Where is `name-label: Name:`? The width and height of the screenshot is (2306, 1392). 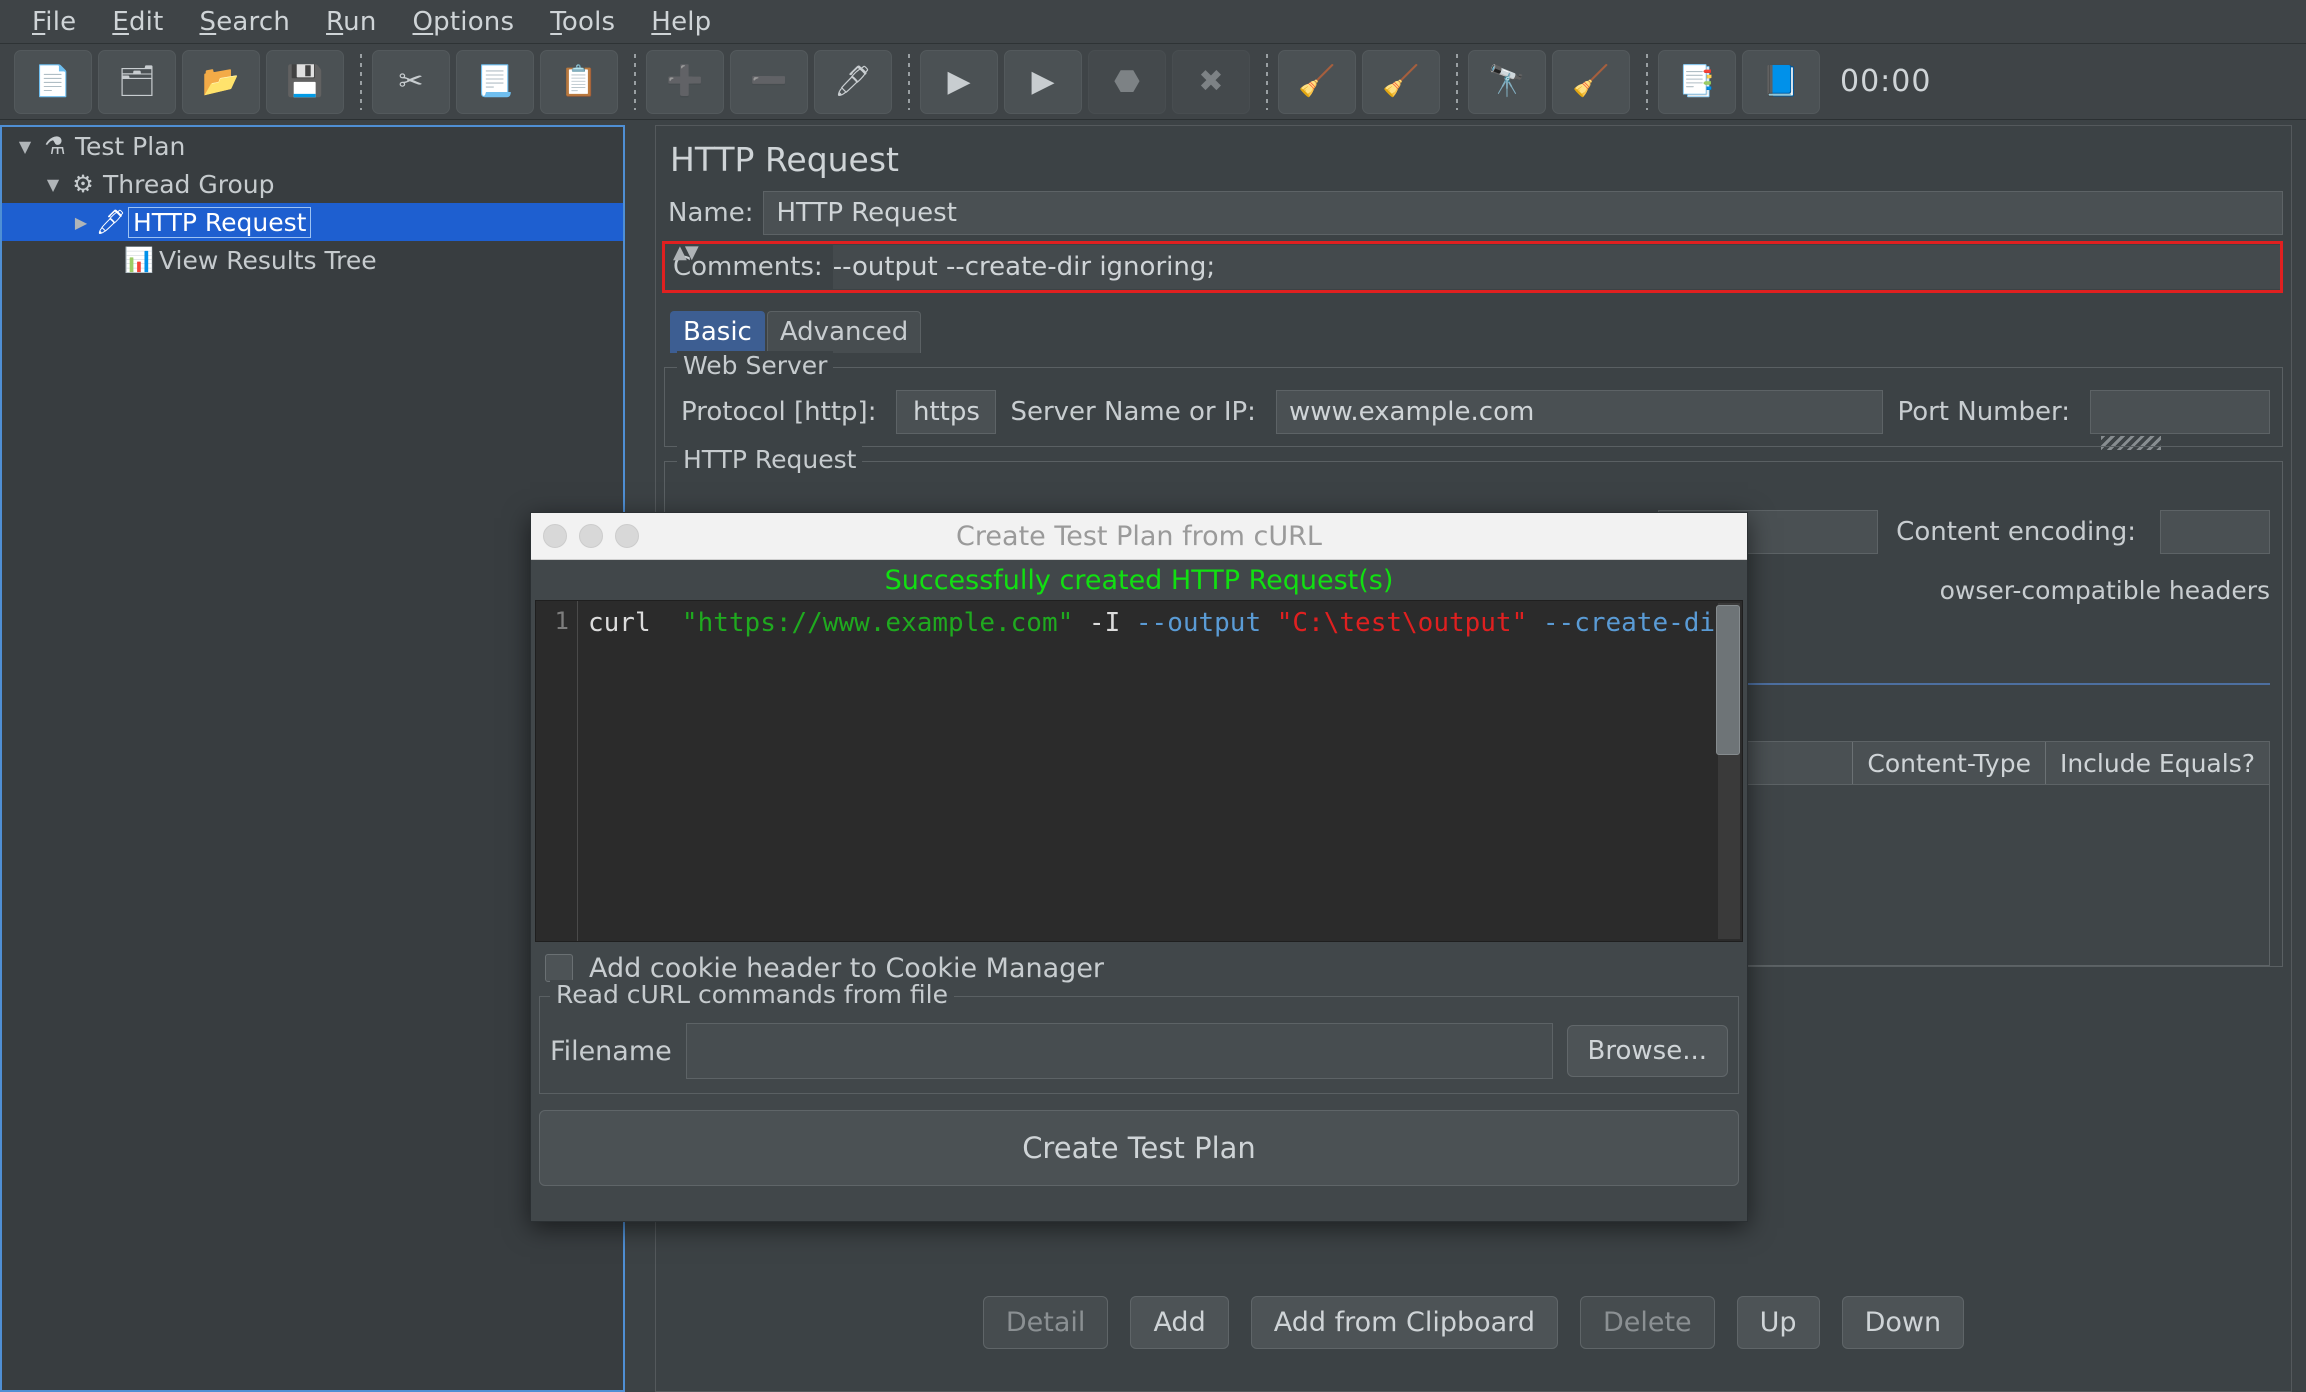 name-label: Name: is located at coordinates (711, 213).